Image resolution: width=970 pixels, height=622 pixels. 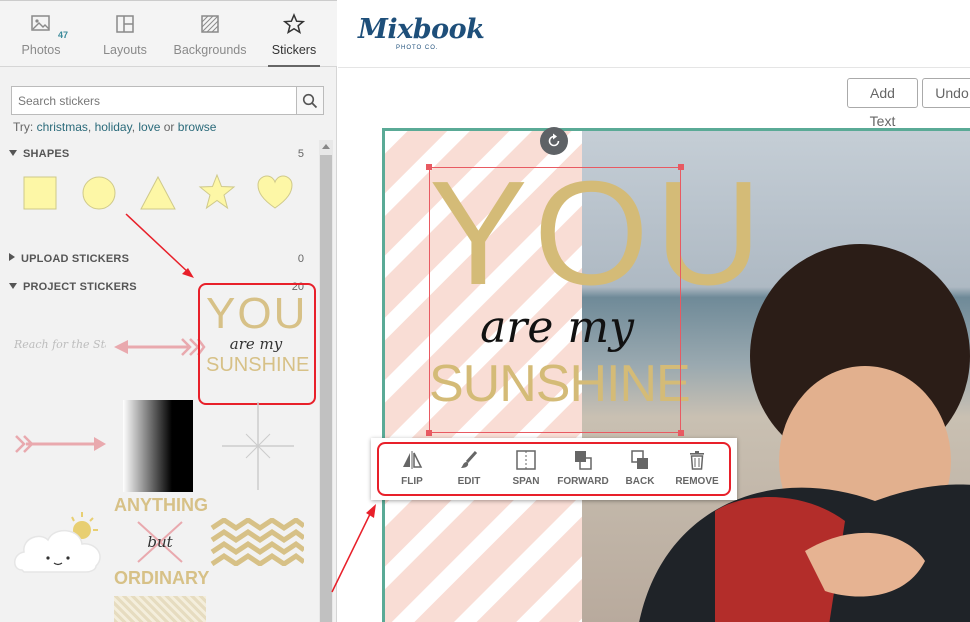 What do you see at coordinates (161, 505) in the screenshot?
I see `sticker-anything-text: ANYTHING` at bounding box center [161, 505].